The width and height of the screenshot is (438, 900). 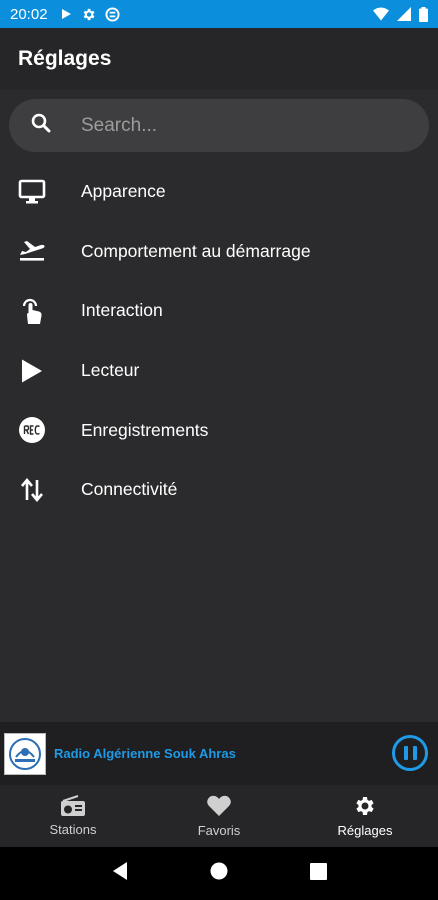 I want to click on settings-item-label: Enregistrements, so click(x=145, y=429).